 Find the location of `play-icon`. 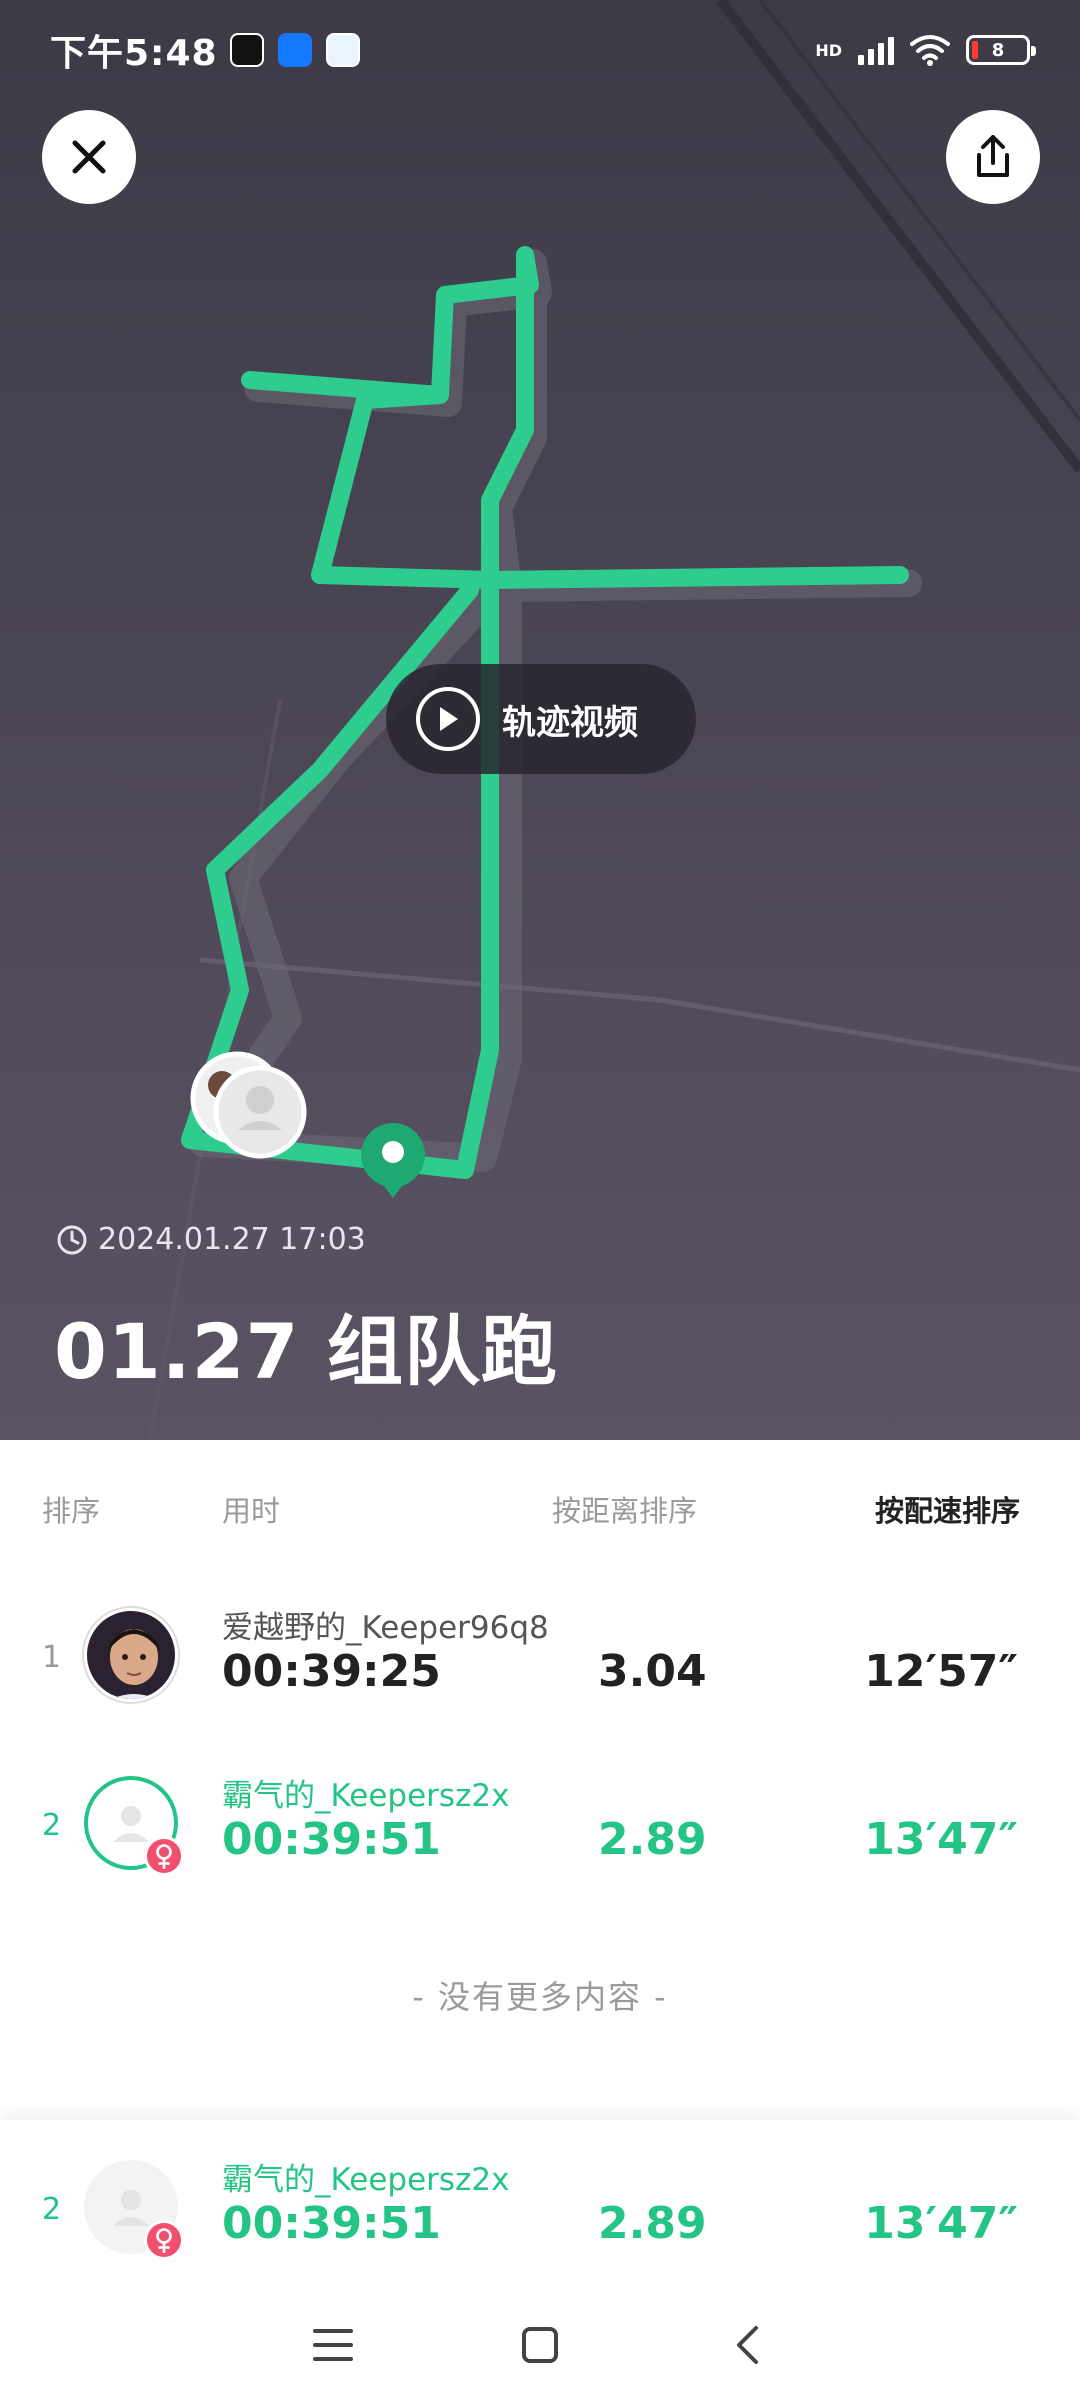

play-icon is located at coordinates (448, 719).